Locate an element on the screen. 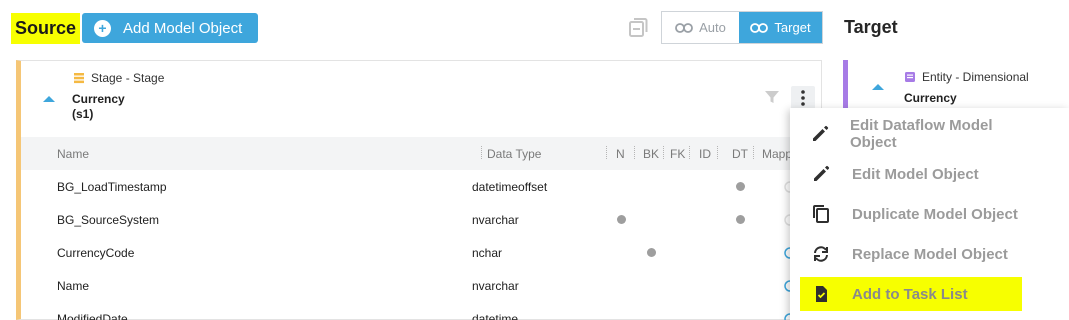  menu-item-edit-dataflow-model-object: Edit Dataflow Model Object is located at coordinates (911, 134).